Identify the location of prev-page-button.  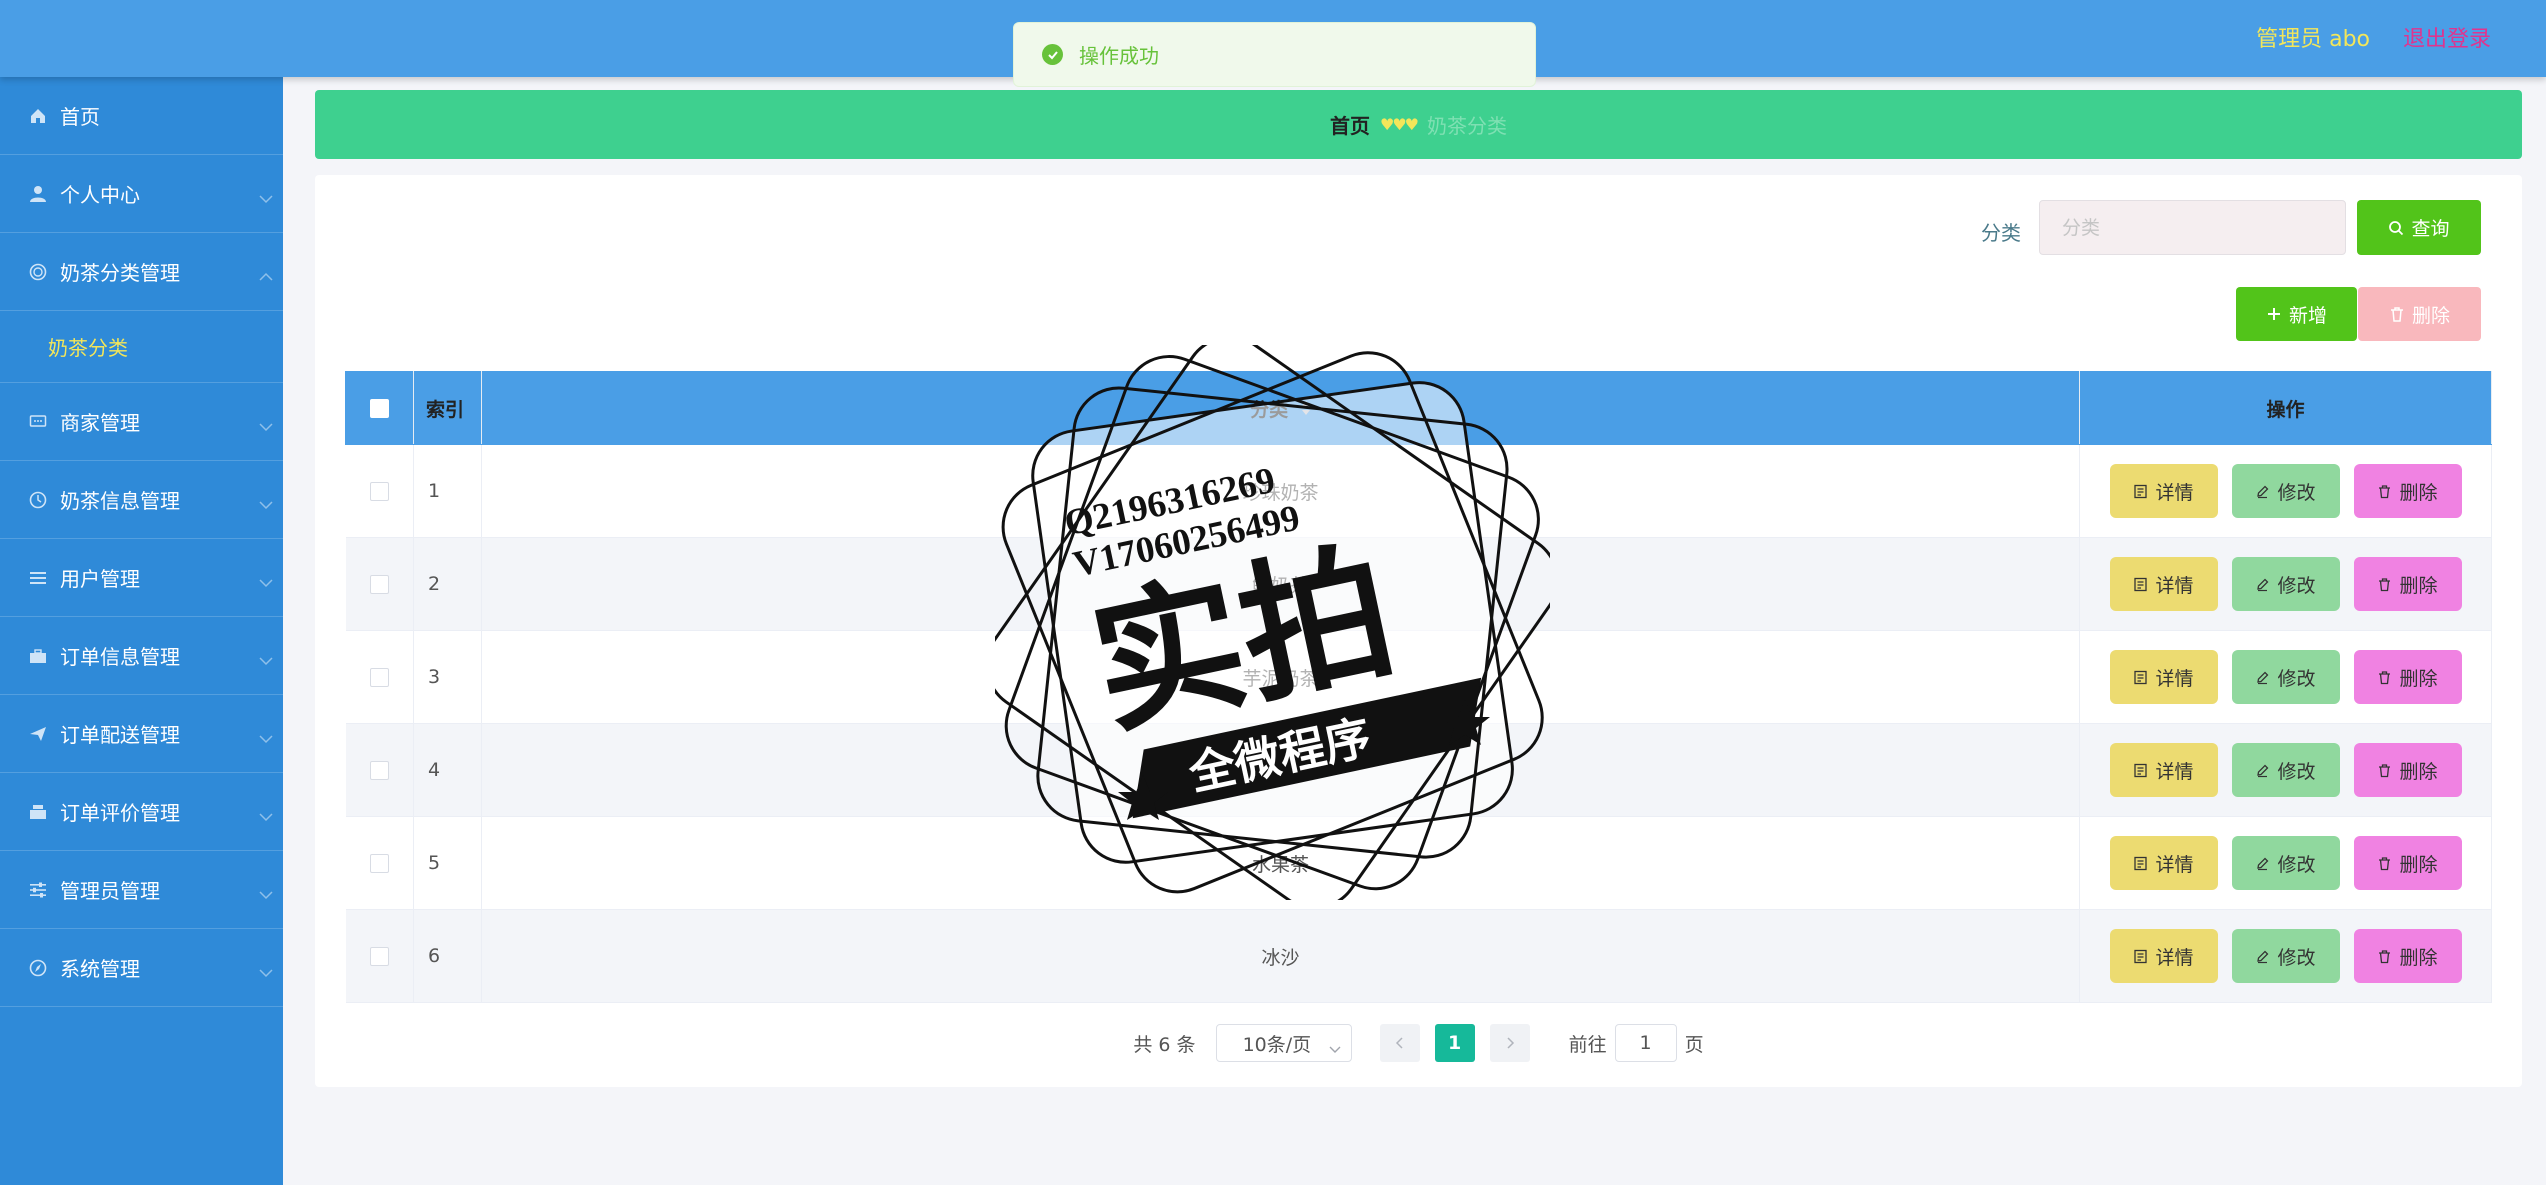
(1399, 1043).